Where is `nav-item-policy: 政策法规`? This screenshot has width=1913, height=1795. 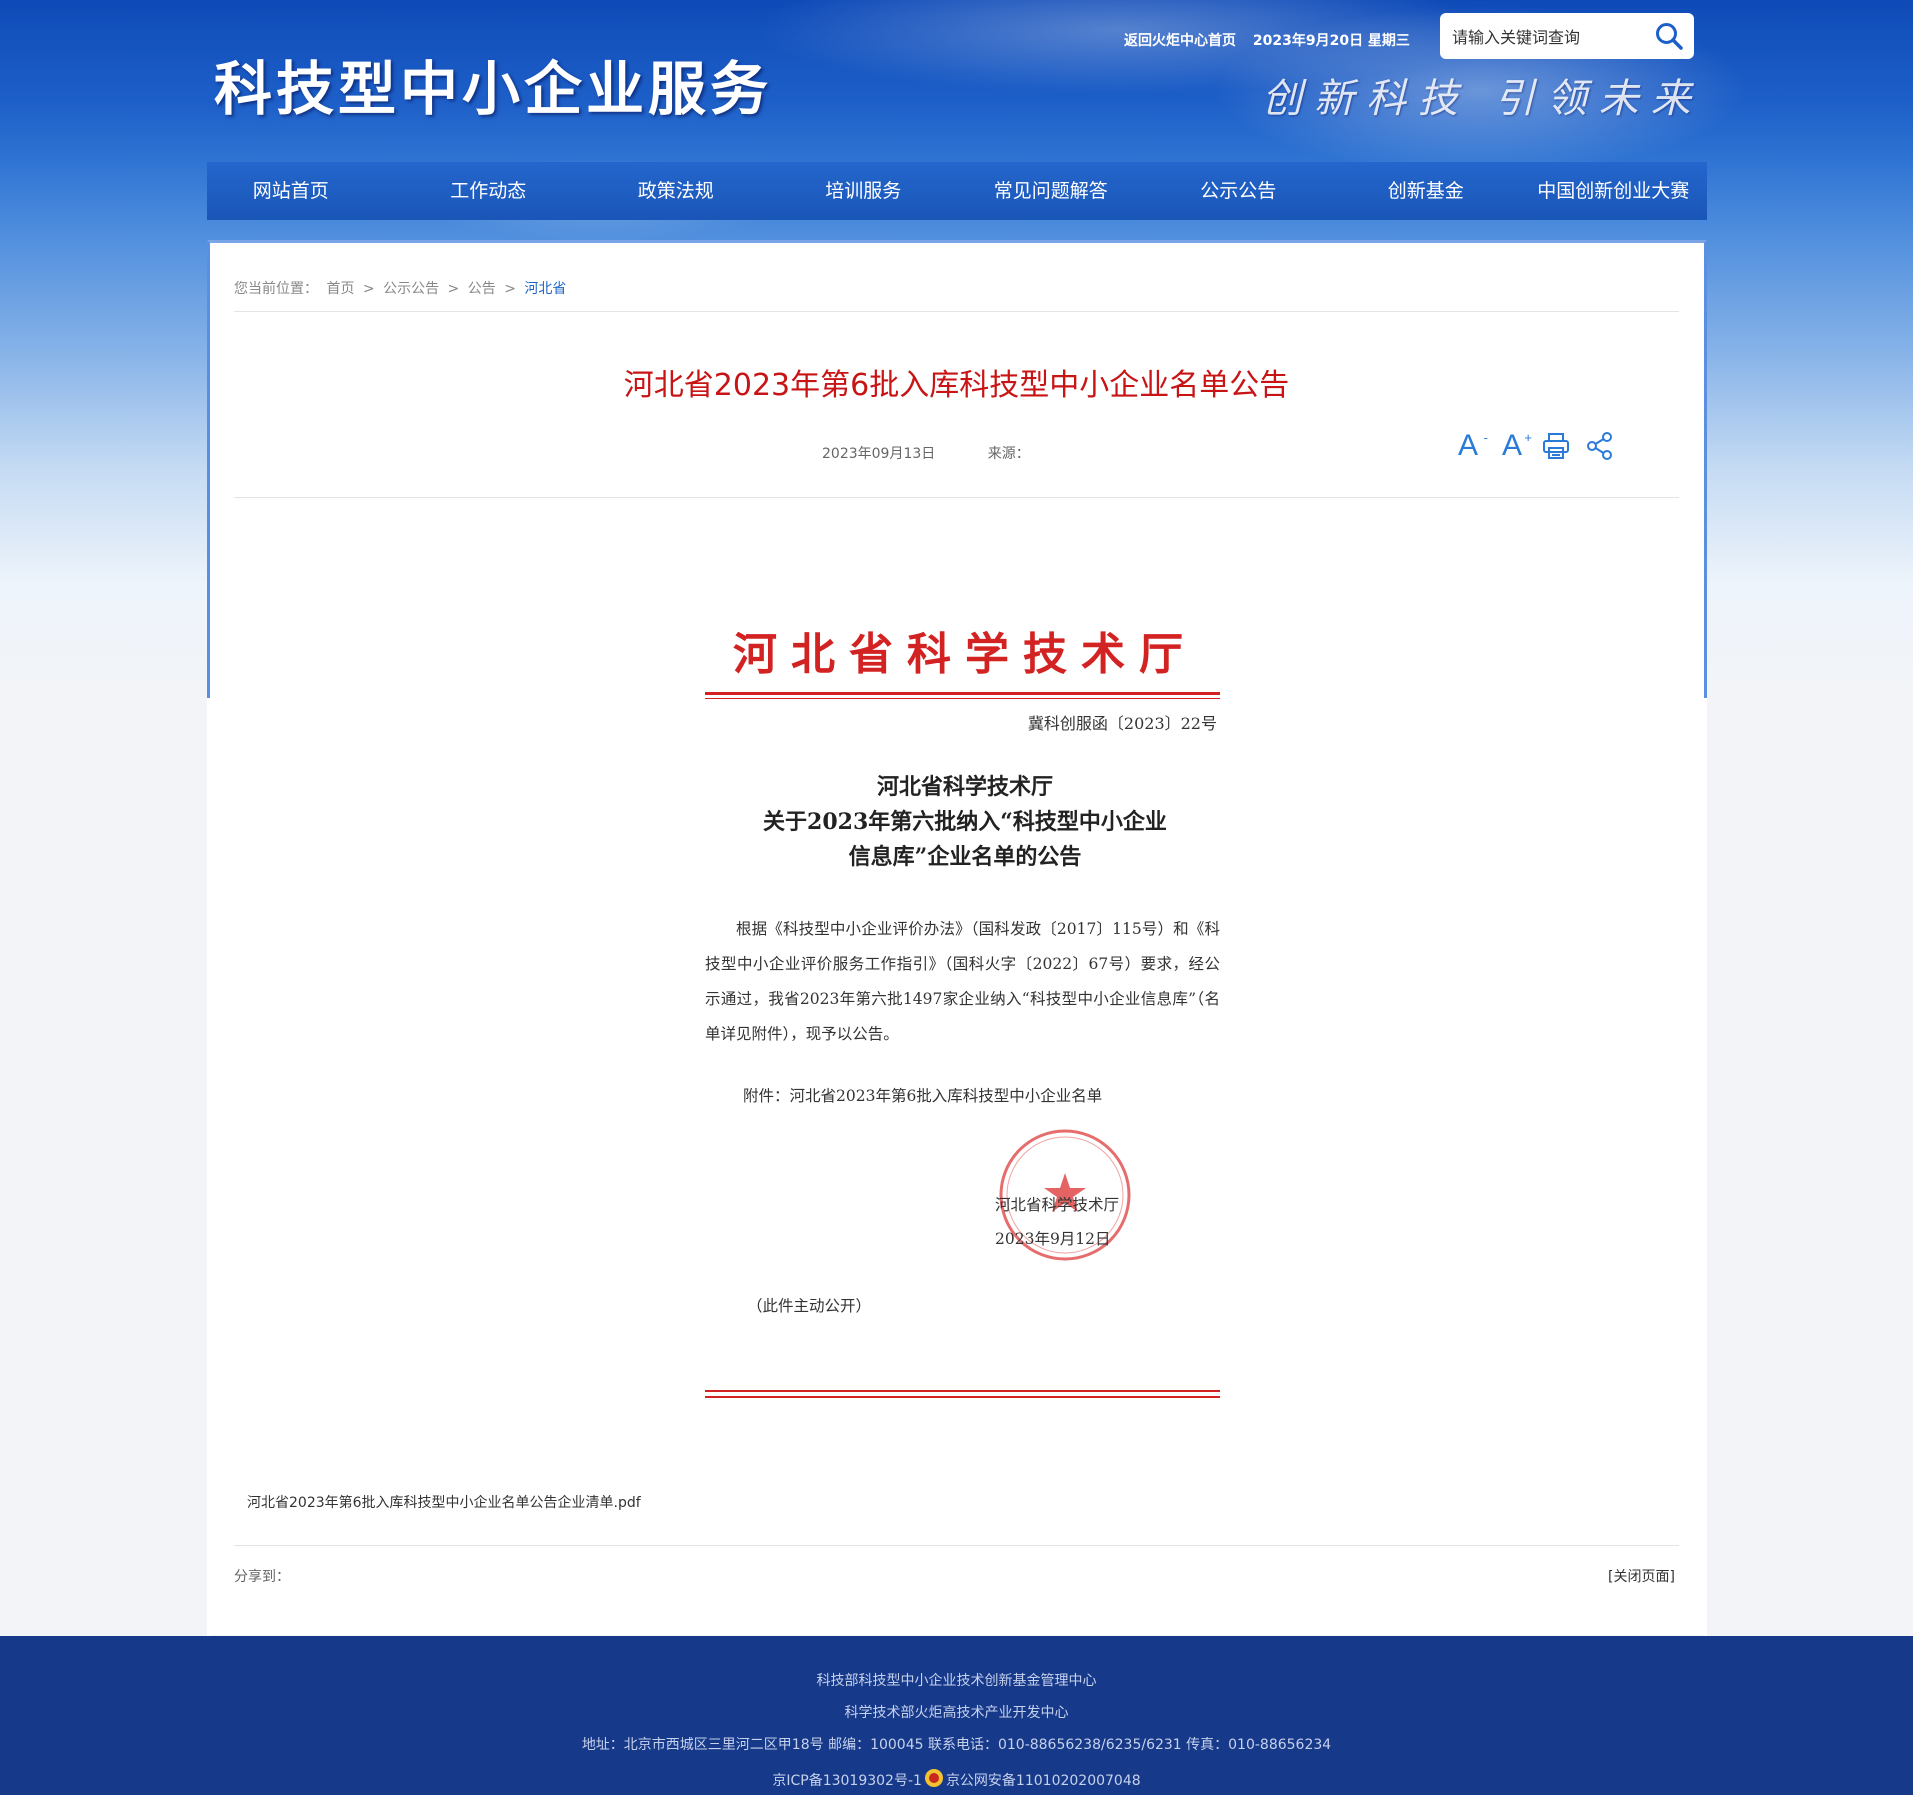 nav-item-policy: 政策法规 is located at coordinates (676, 191).